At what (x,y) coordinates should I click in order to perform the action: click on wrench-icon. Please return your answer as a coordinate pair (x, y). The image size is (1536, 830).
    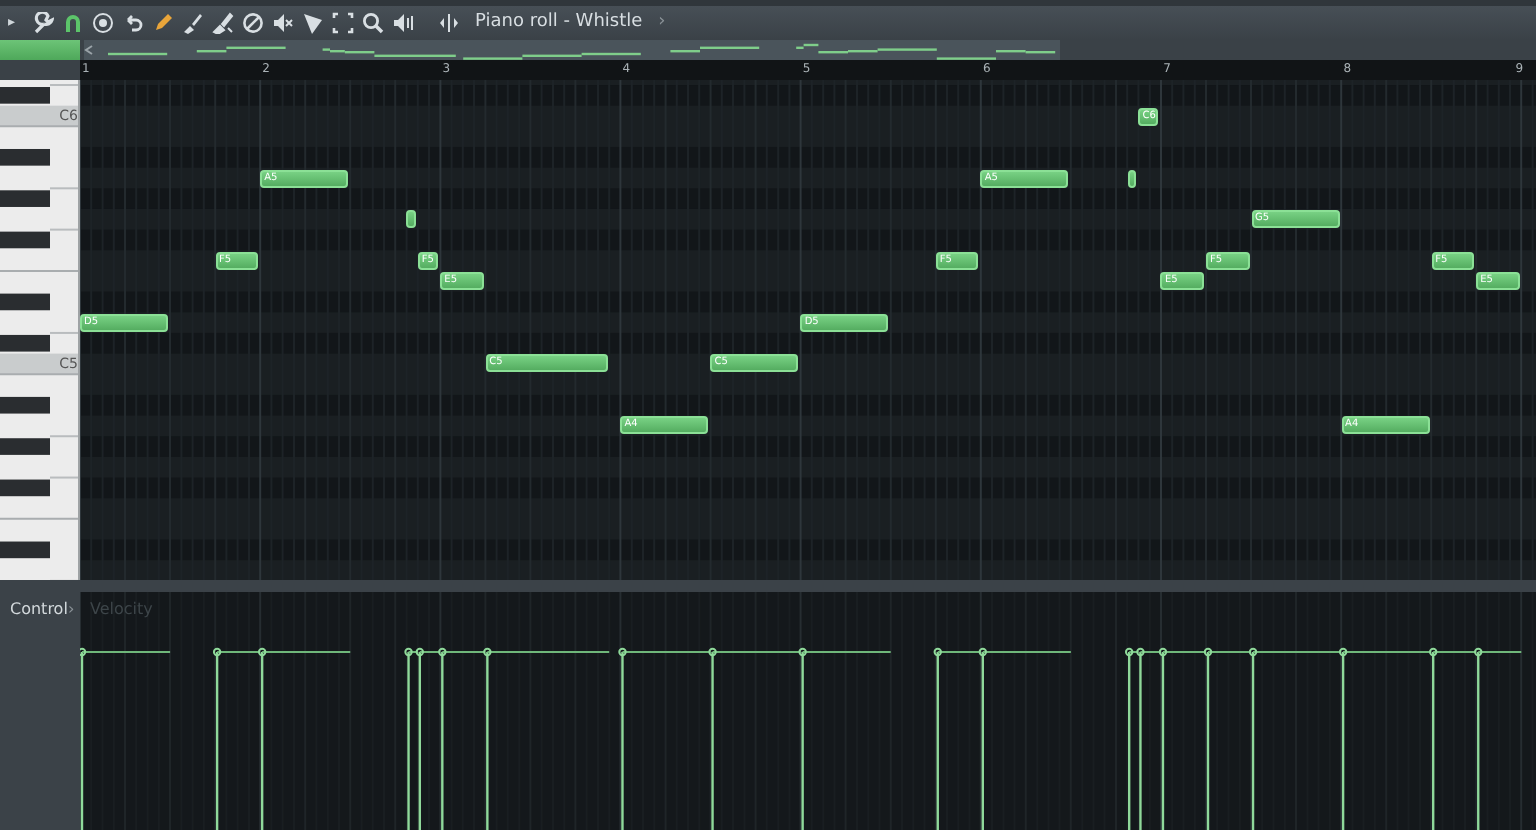
    Looking at the image, I should click on (42, 23).